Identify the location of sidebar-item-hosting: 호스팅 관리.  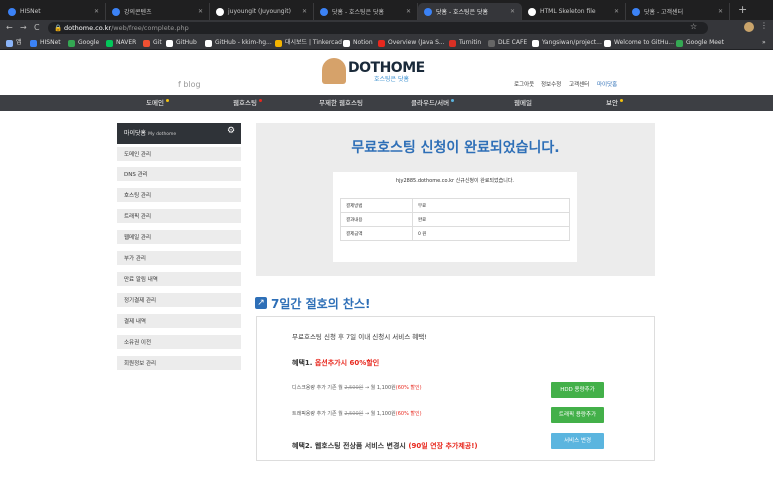
(179, 196).